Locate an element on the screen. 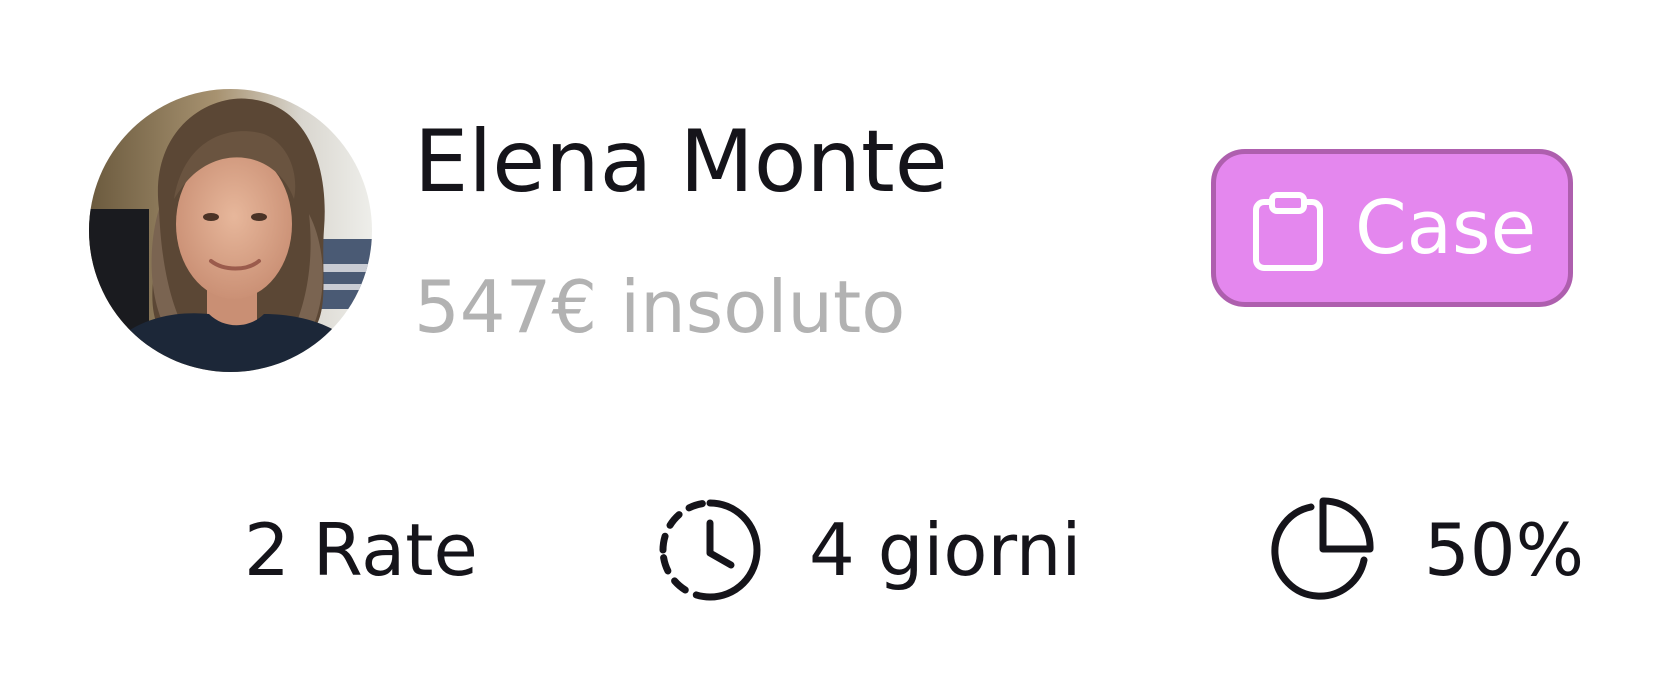 Image resolution: width=1670 pixels, height=692 pixels. clock-dashed-icon is located at coordinates (710, 550).